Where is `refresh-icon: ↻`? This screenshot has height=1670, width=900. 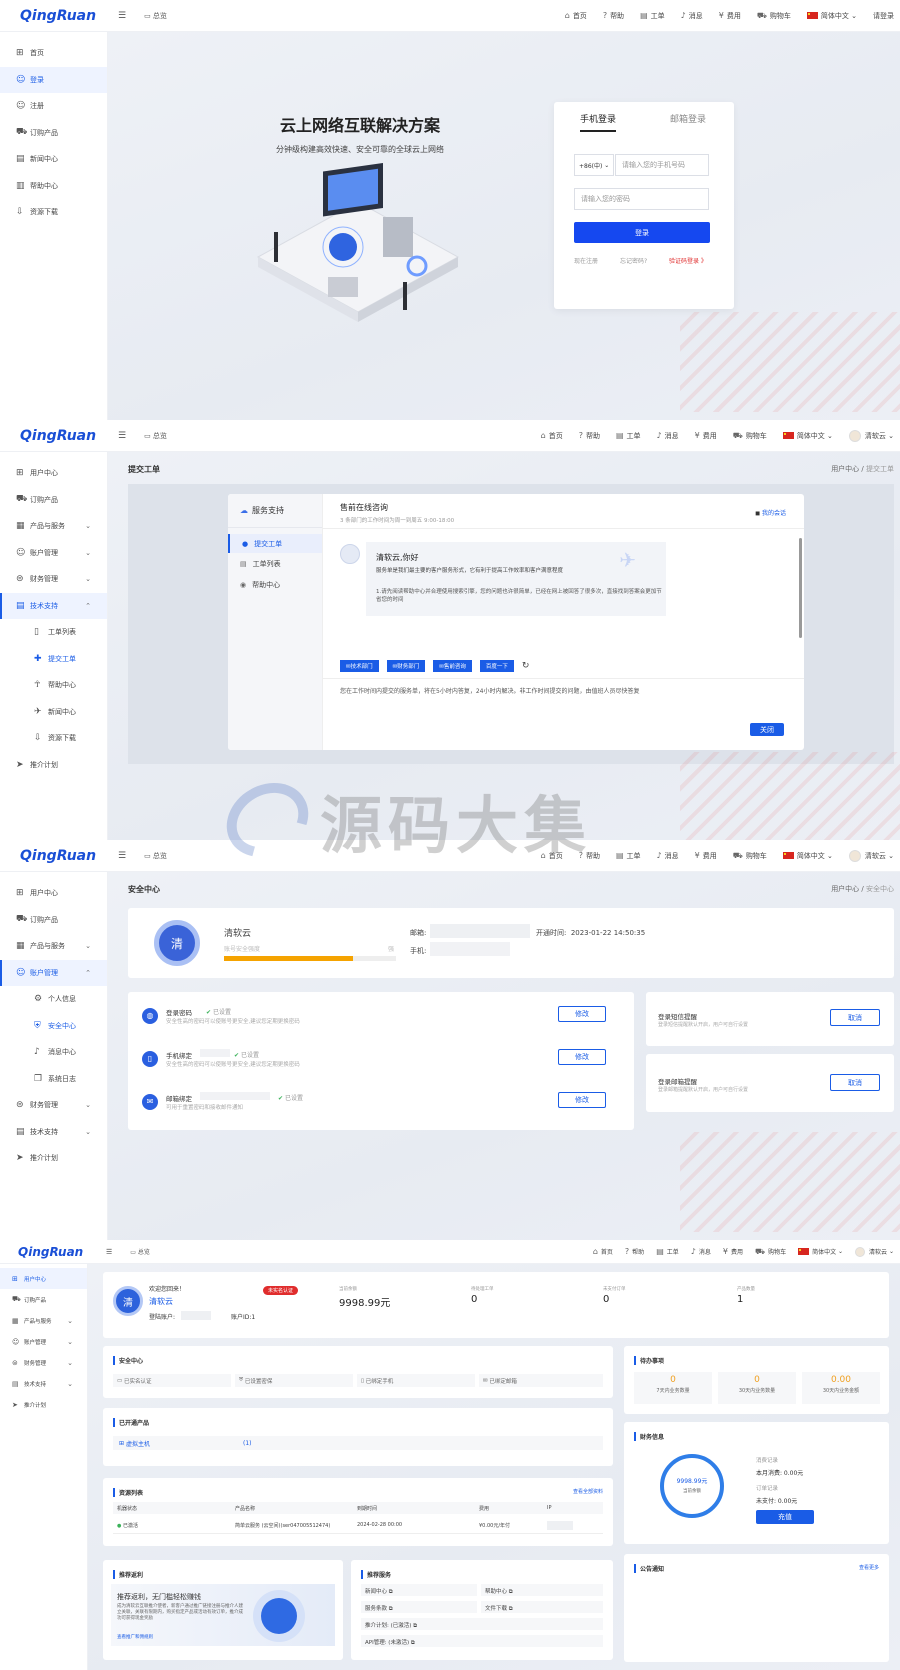
refresh-icon: ↻ is located at coordinates (526, 666).